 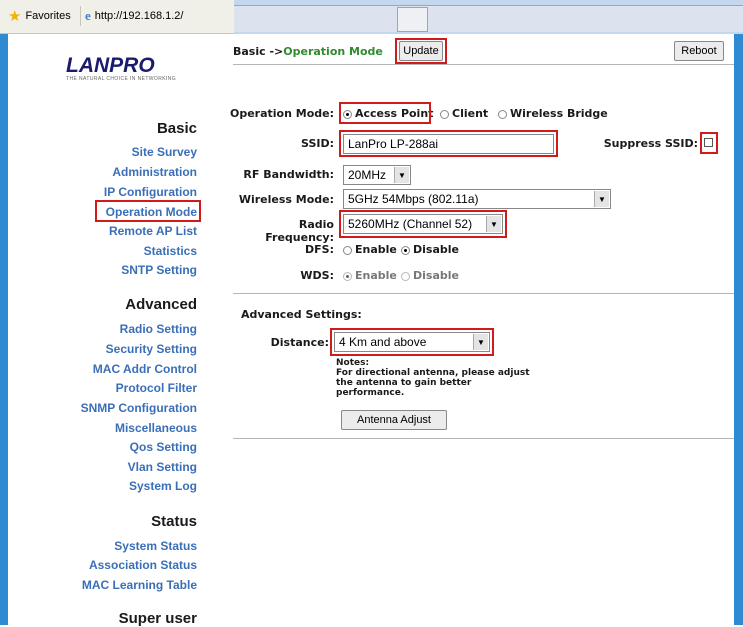 I want to click on sidebar-item-remote-ap-list: Remote AP List, so click(x=153, y=231).